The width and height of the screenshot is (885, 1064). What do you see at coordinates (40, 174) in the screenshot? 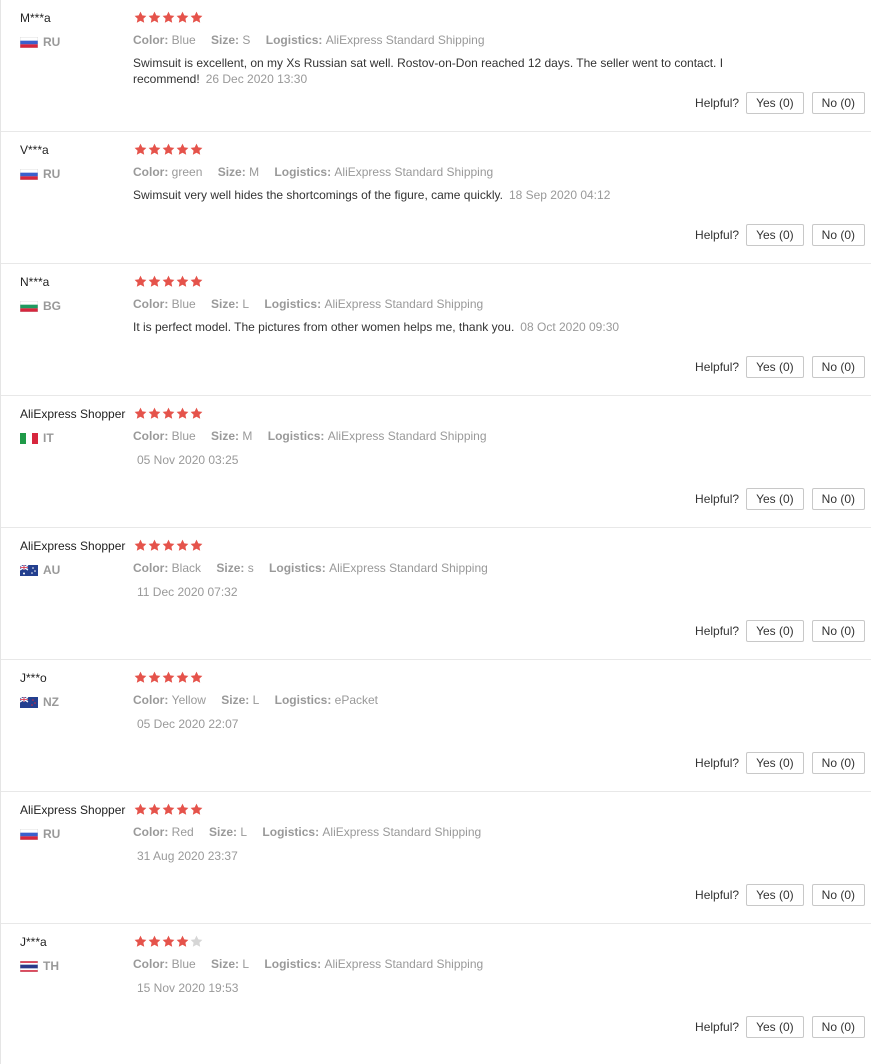
I see `reviewer-country: RU` at bounding box center [40, 174].